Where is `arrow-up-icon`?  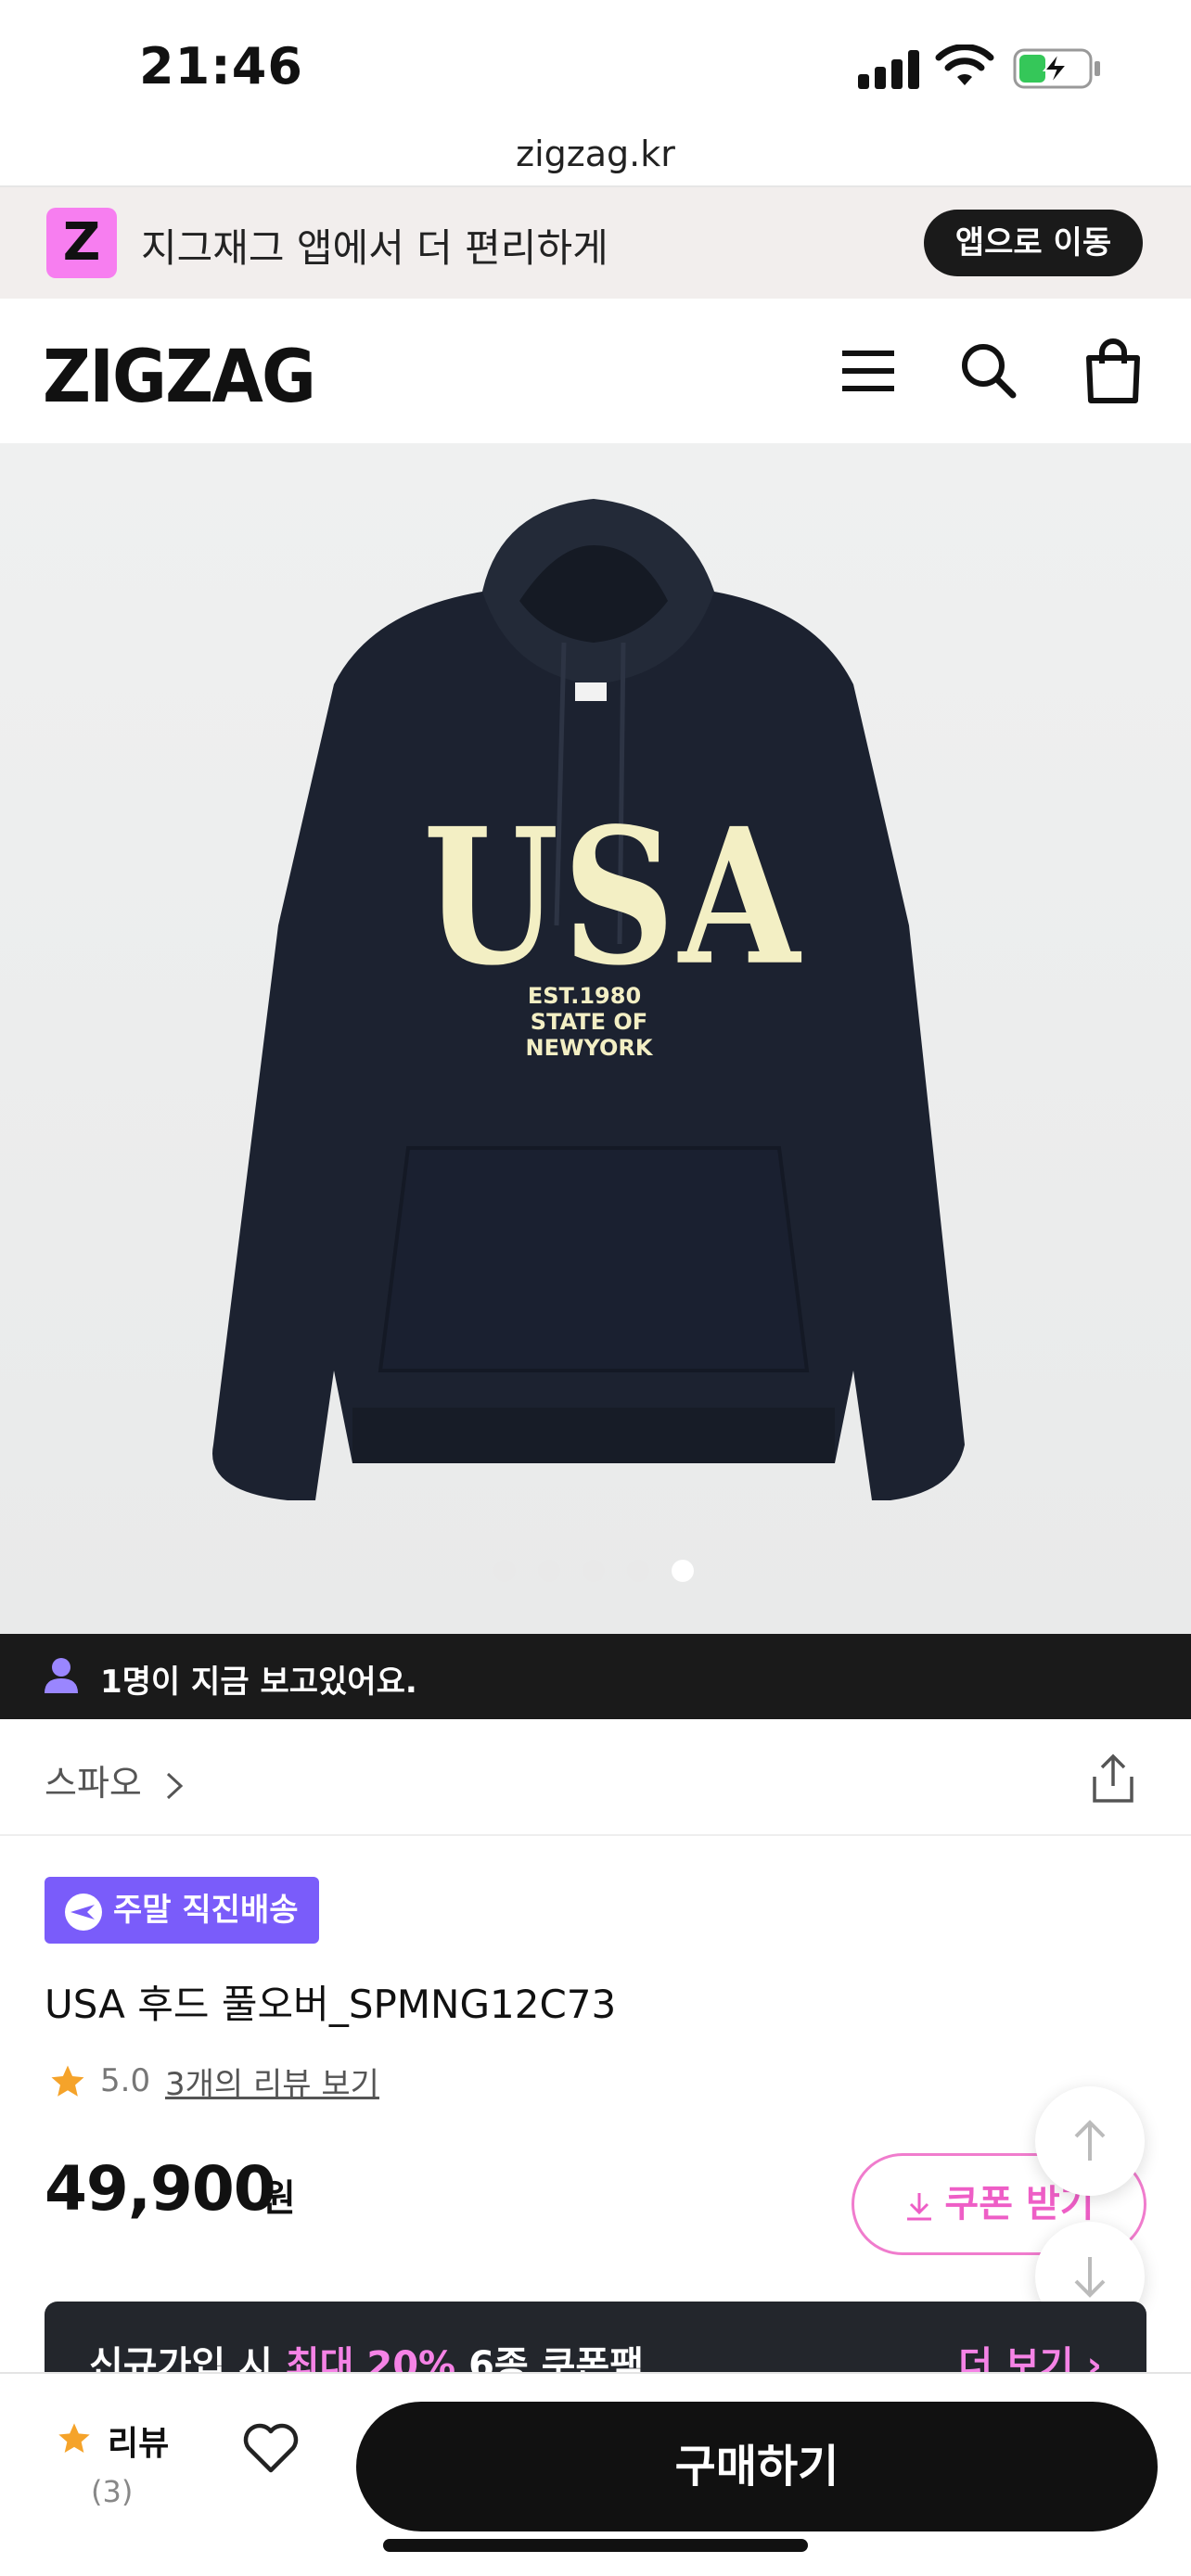 arrow-up-icon is located at coordinates (1090, 2140).